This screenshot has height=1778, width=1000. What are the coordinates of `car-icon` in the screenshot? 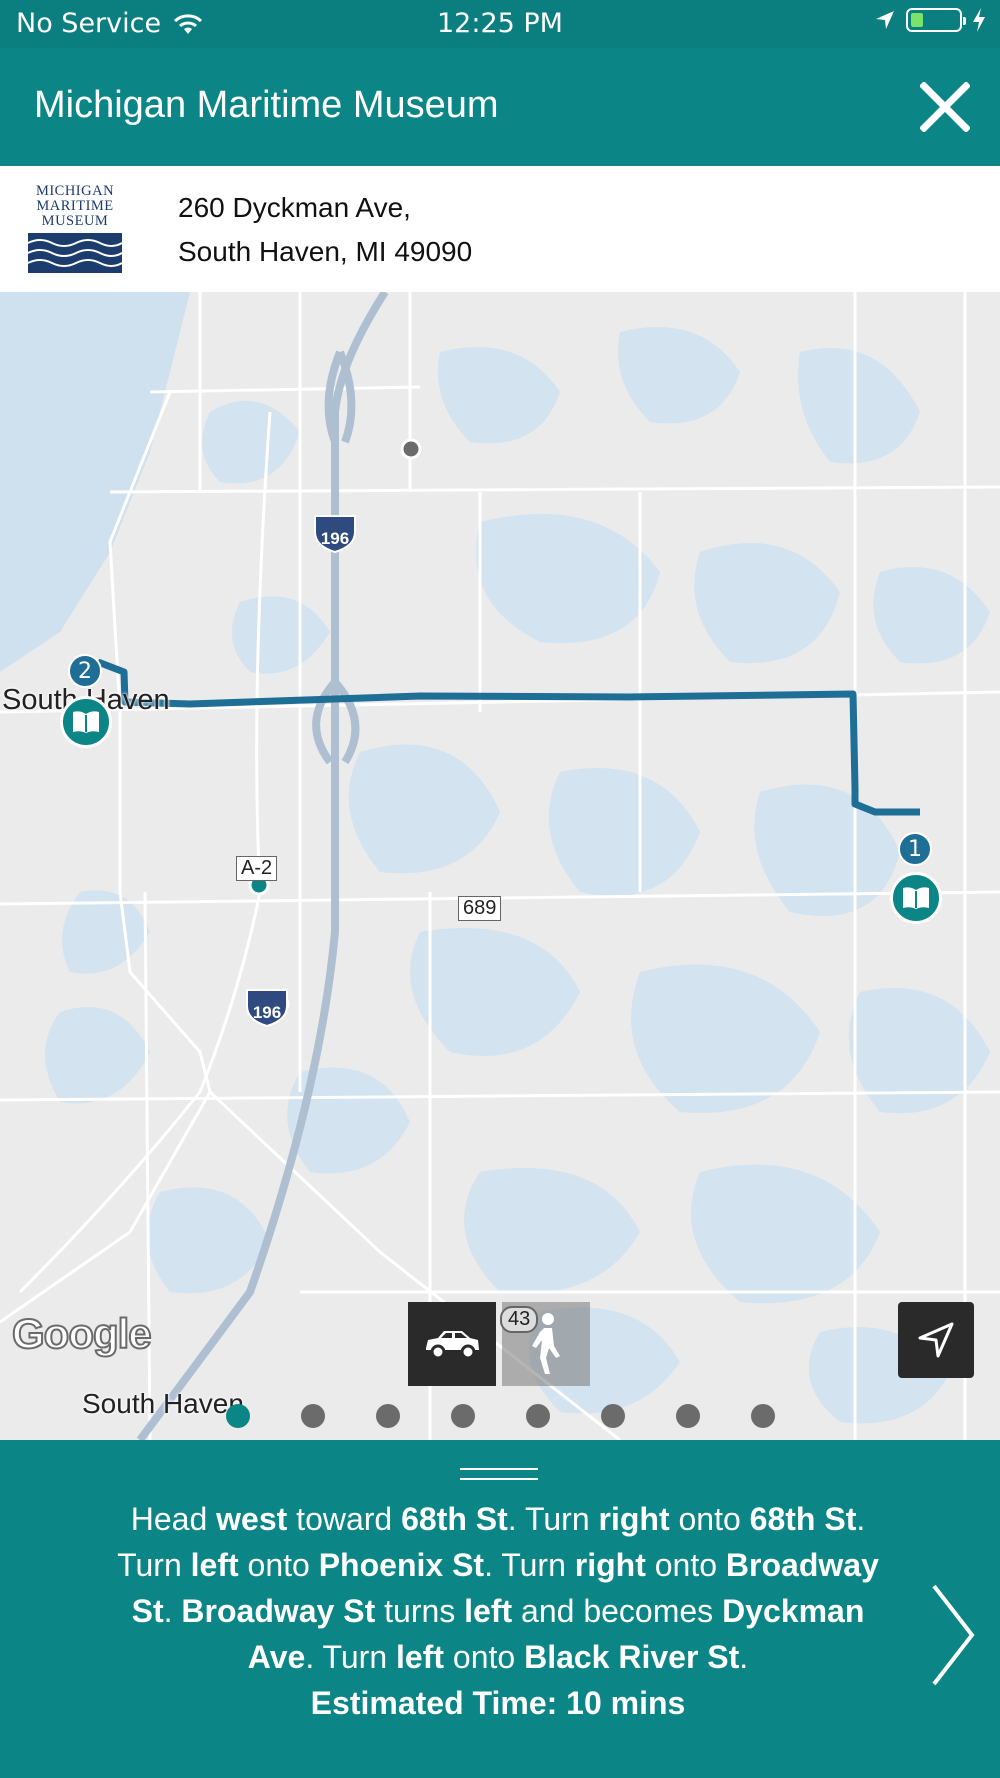 It's located at (452, 1345).